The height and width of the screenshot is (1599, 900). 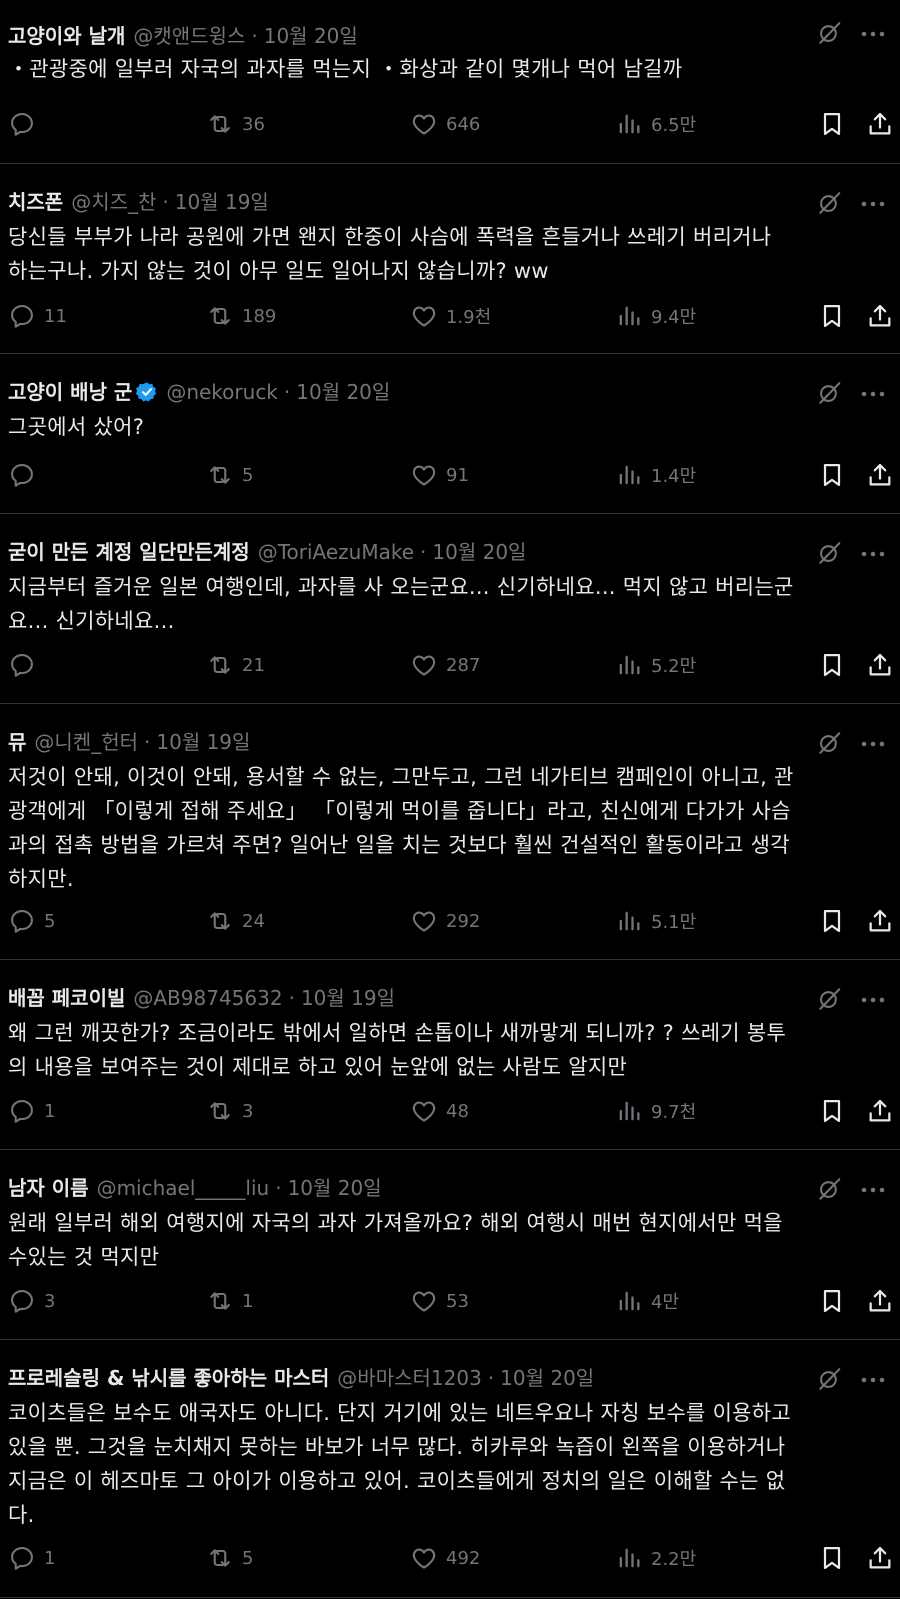 I want to click on reply-button: 11, so click(x=37, y=316).